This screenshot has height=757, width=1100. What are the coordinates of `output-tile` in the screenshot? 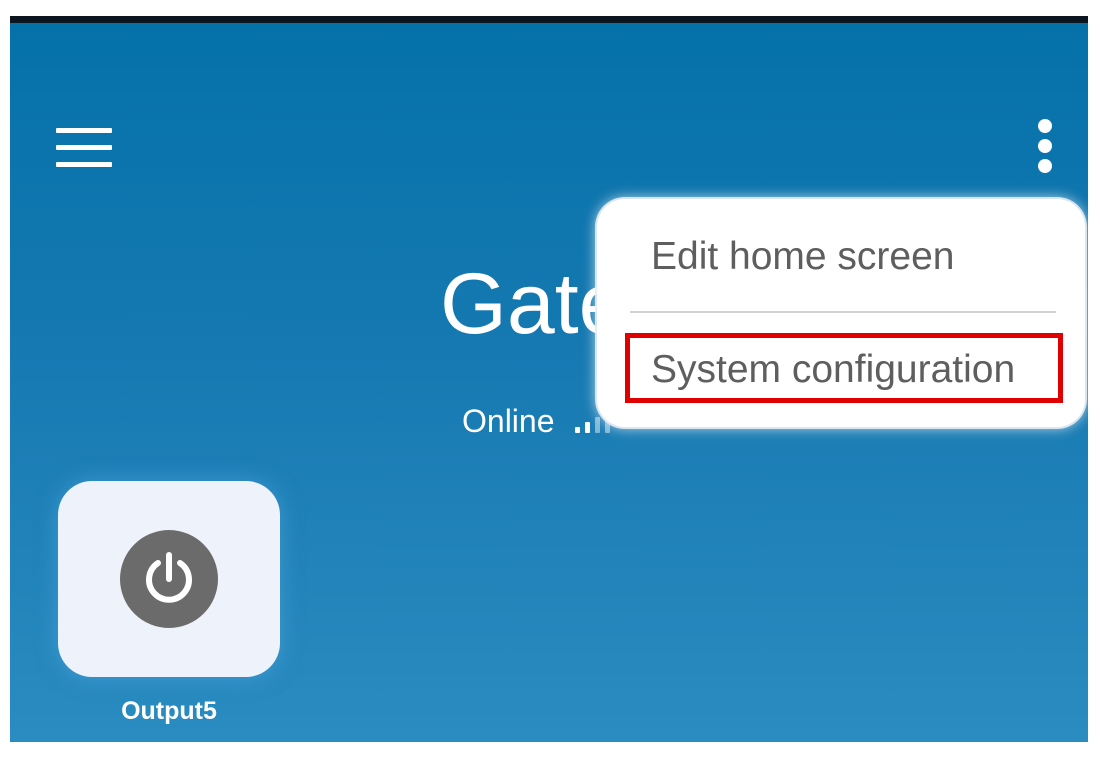 It's located at (169, 579).